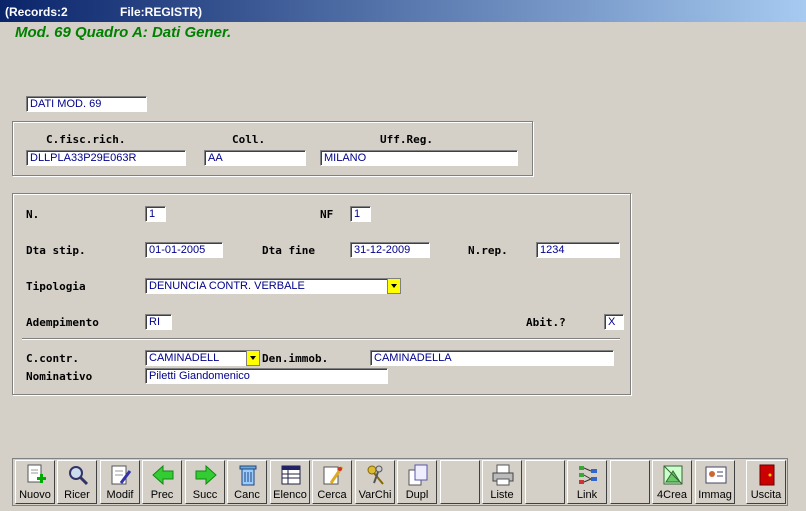 The image size is (806, 511). I want to click on cerca-button: Cerca, so click(332, 482).